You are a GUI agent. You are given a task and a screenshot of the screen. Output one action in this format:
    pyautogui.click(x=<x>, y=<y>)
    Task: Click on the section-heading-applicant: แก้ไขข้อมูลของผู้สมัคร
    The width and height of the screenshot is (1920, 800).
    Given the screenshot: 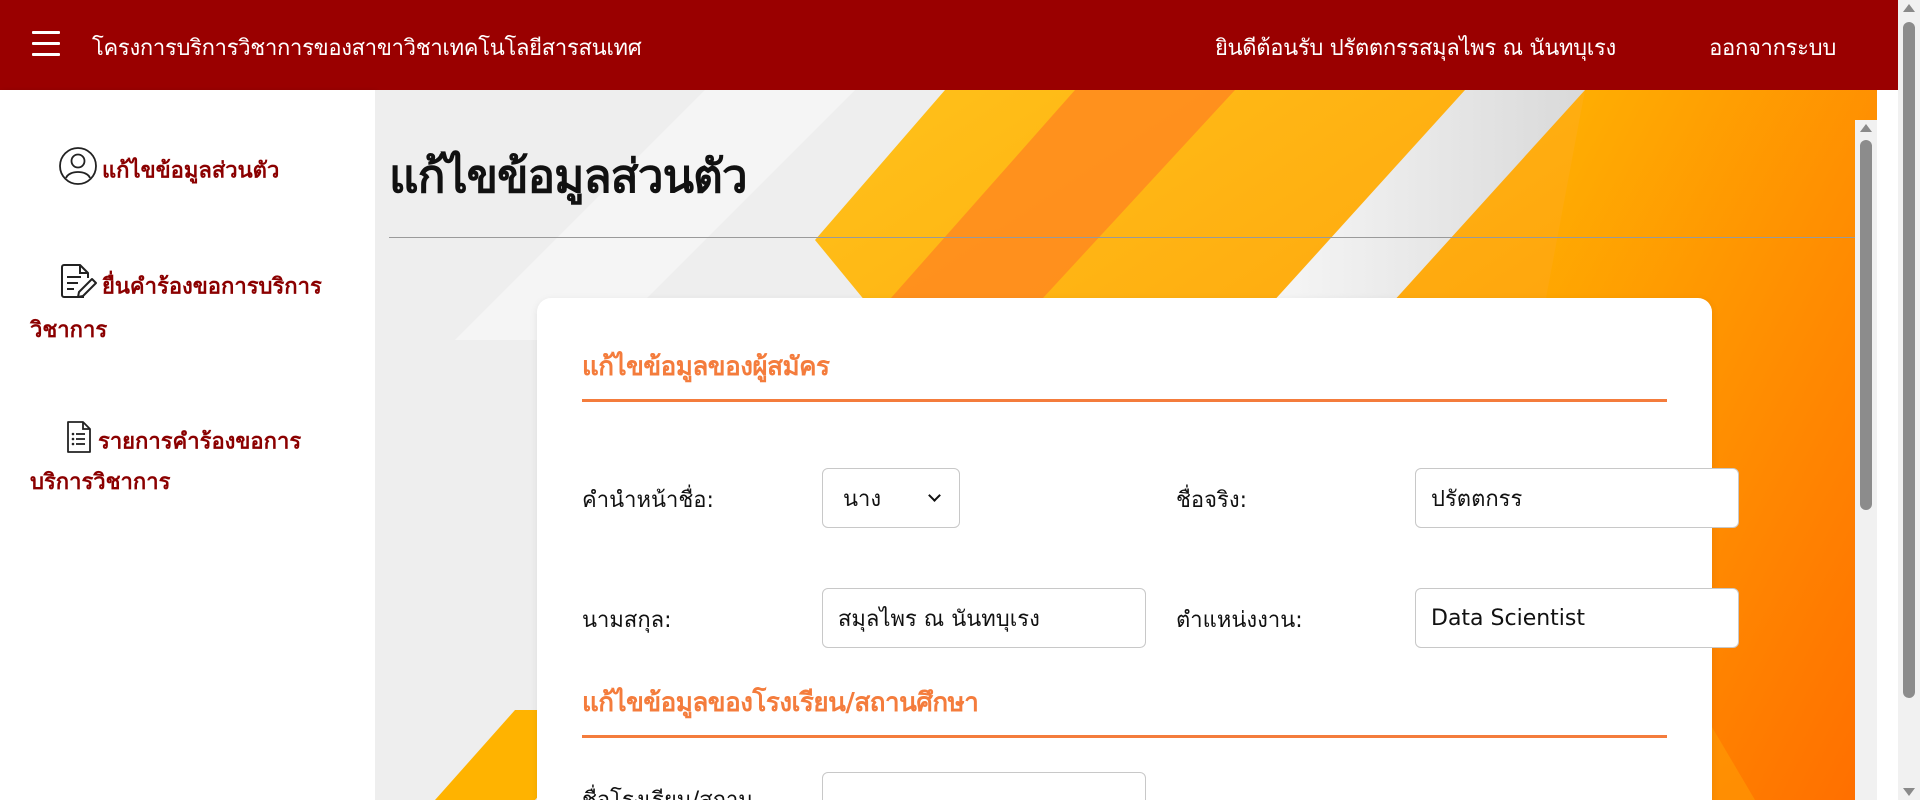 What is the action you would take?
    pyautogui.click(x=706, y=367)
    